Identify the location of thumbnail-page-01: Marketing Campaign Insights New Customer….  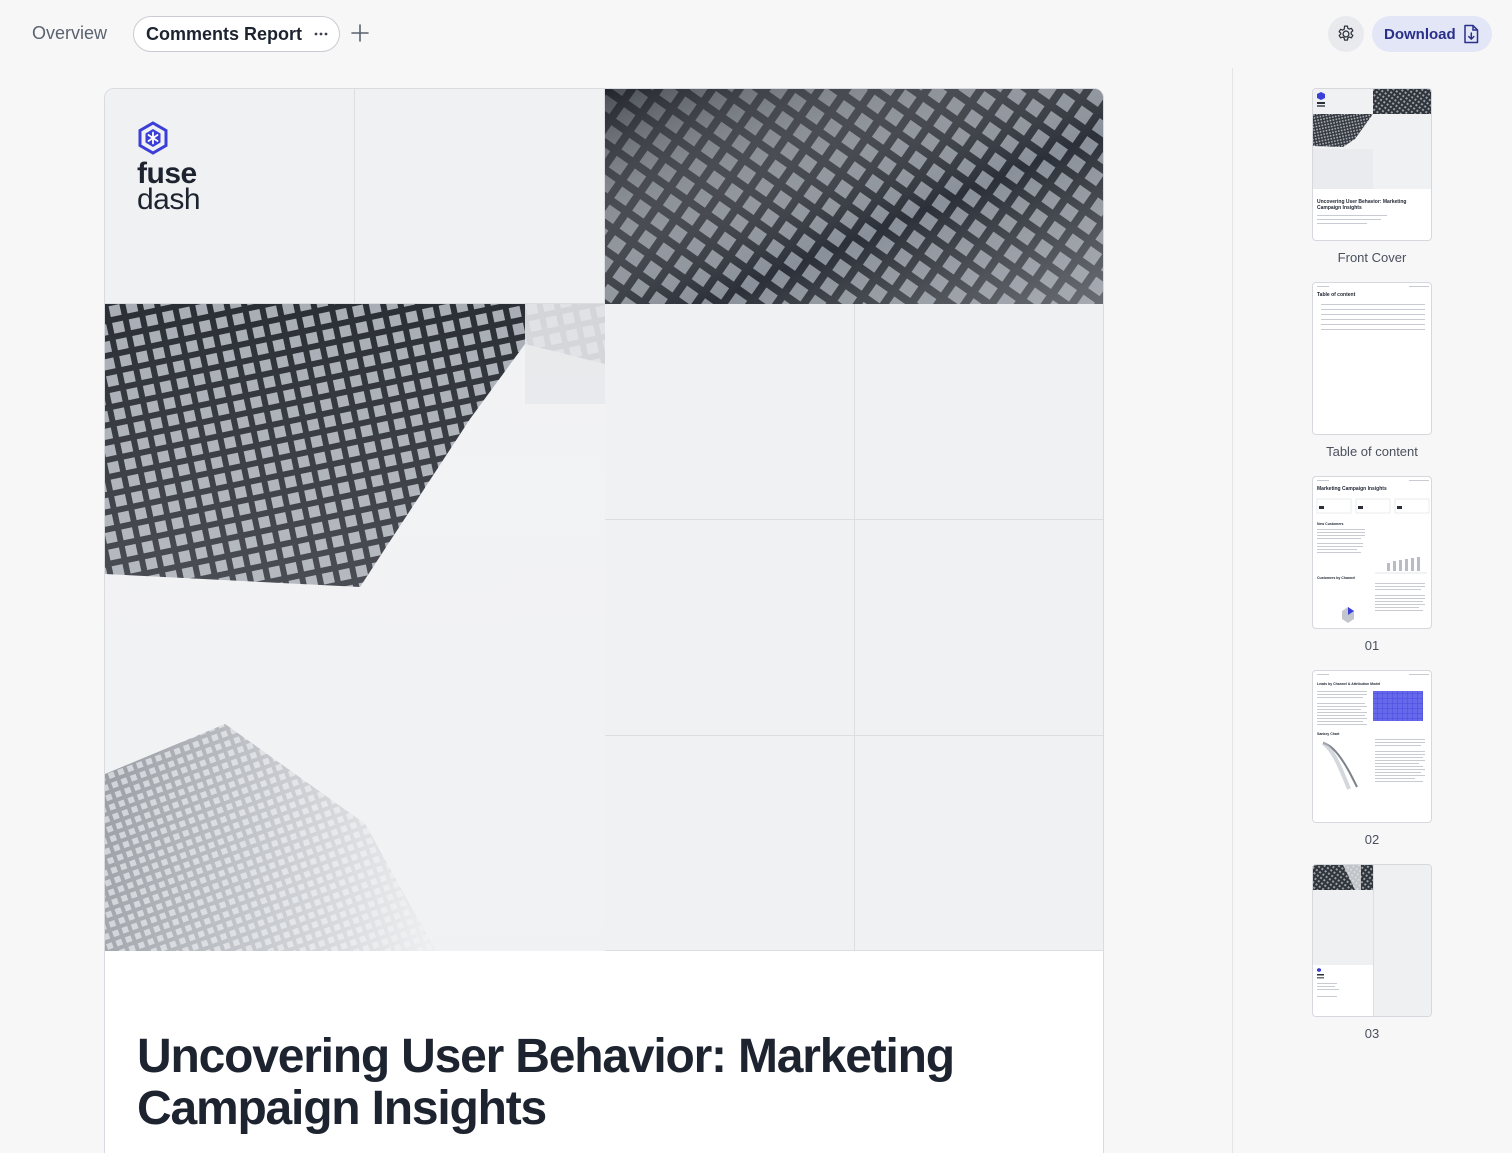
(1372, 552).